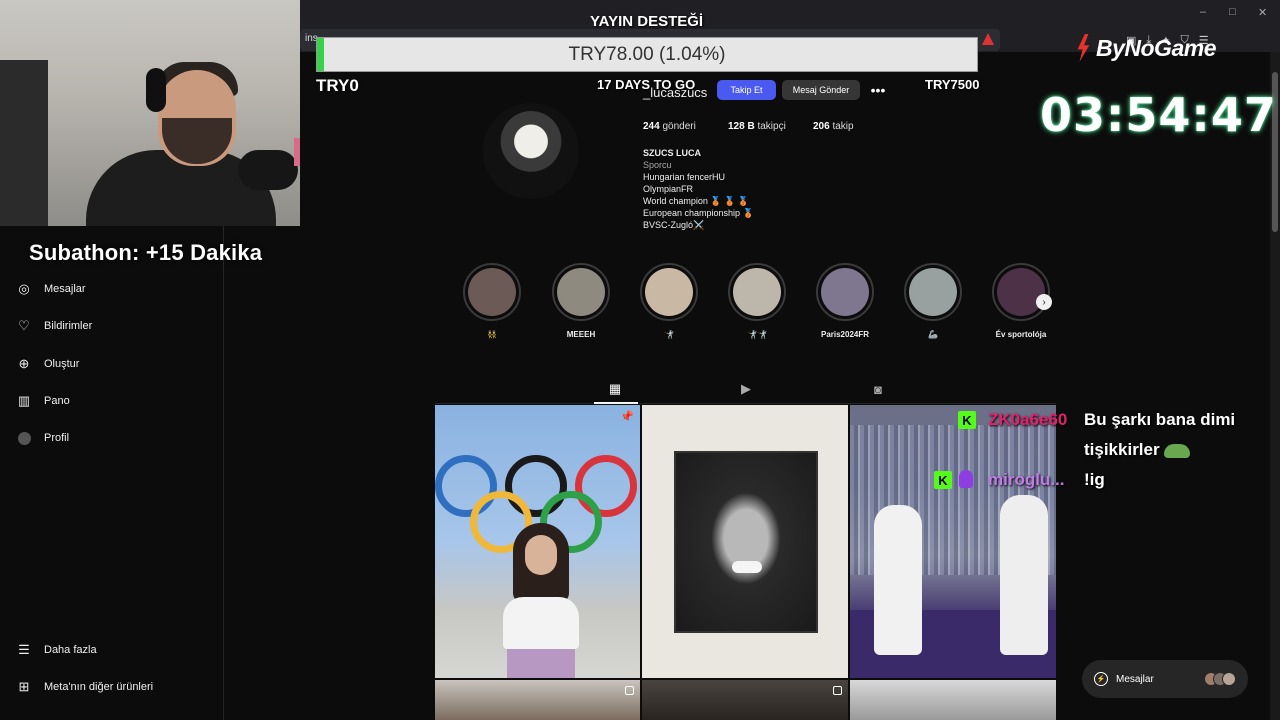 This screenshot has width=1280, height=720. Describe the element at coordinates (68, 326) in the screenshot. I see `sidebar-item-label: Bildirimler` at that location.